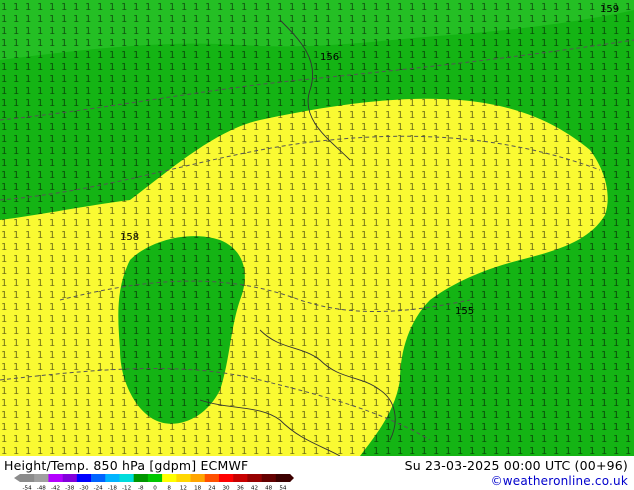 This screenshot has width=634, height=490. Describe the element at coordinates (99, 488) in the screenshot. I see `scale-tick-label: -24` at that location.